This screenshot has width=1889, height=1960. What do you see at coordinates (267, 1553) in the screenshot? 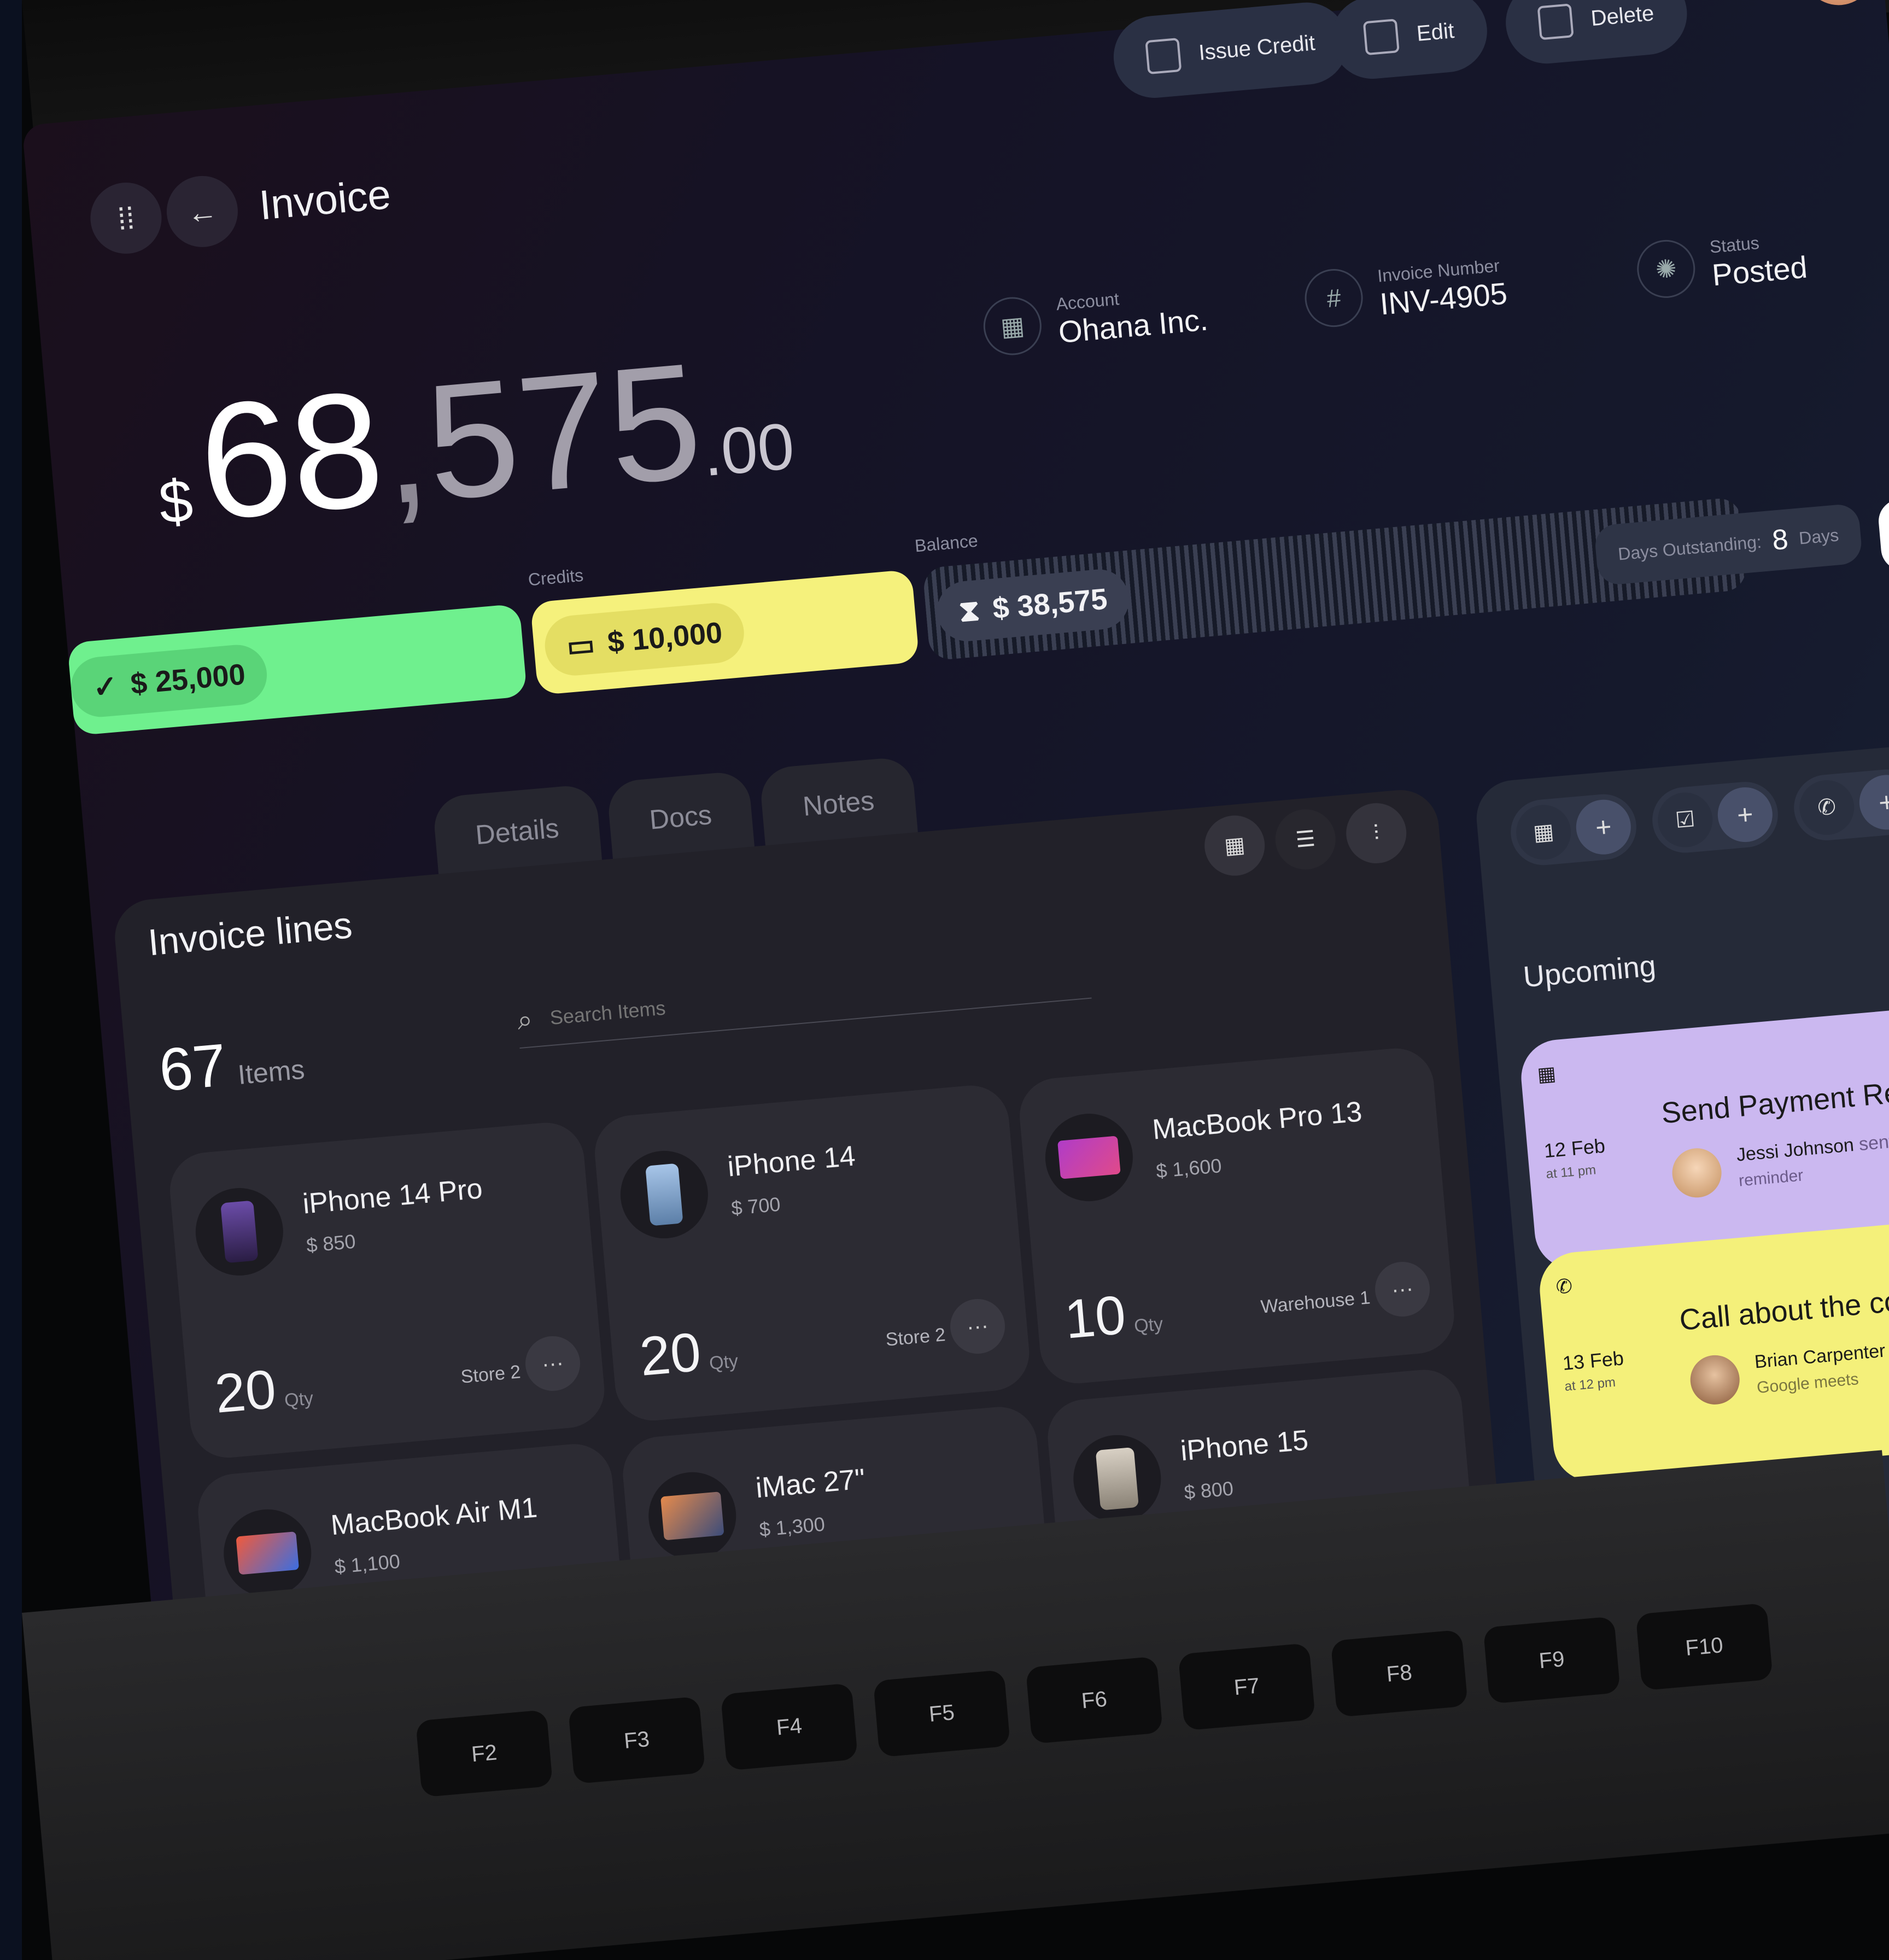
I see `macbook-air-image` at bounding box center [267, 1553].